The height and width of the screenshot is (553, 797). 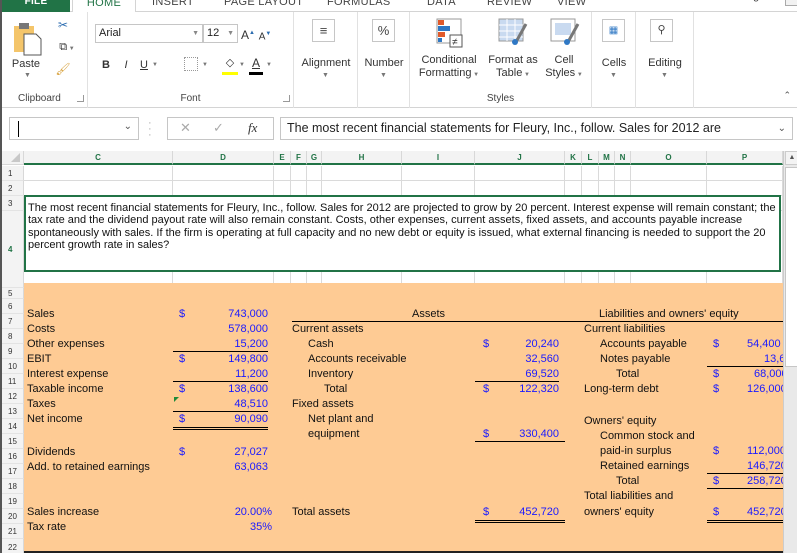 I want to click on format-painter-icon: 🖌, so click(x=63, y=69).